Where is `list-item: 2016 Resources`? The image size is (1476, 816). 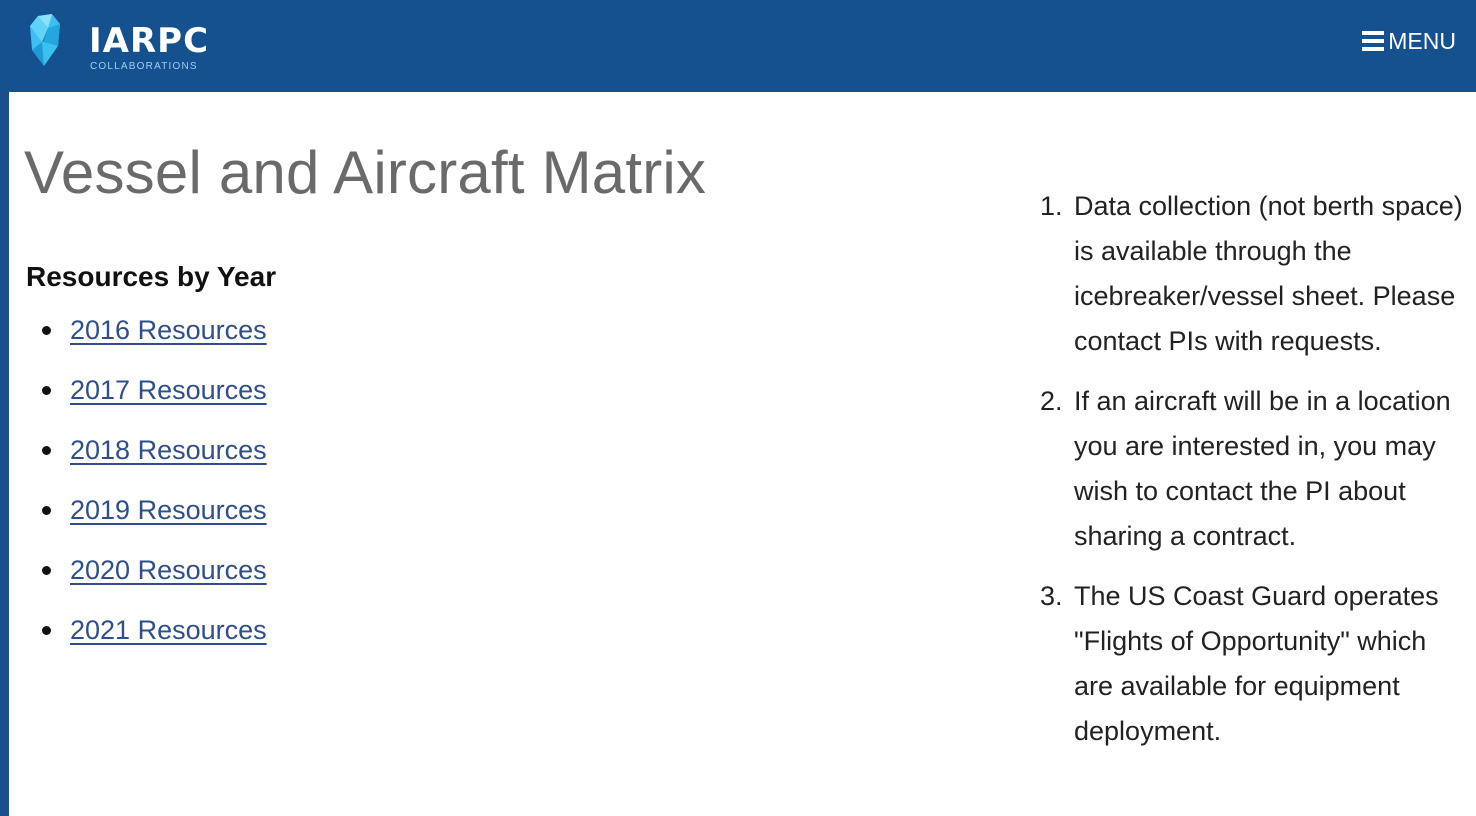
list-item: 2016 Resources is located at coordinates (146, 344).